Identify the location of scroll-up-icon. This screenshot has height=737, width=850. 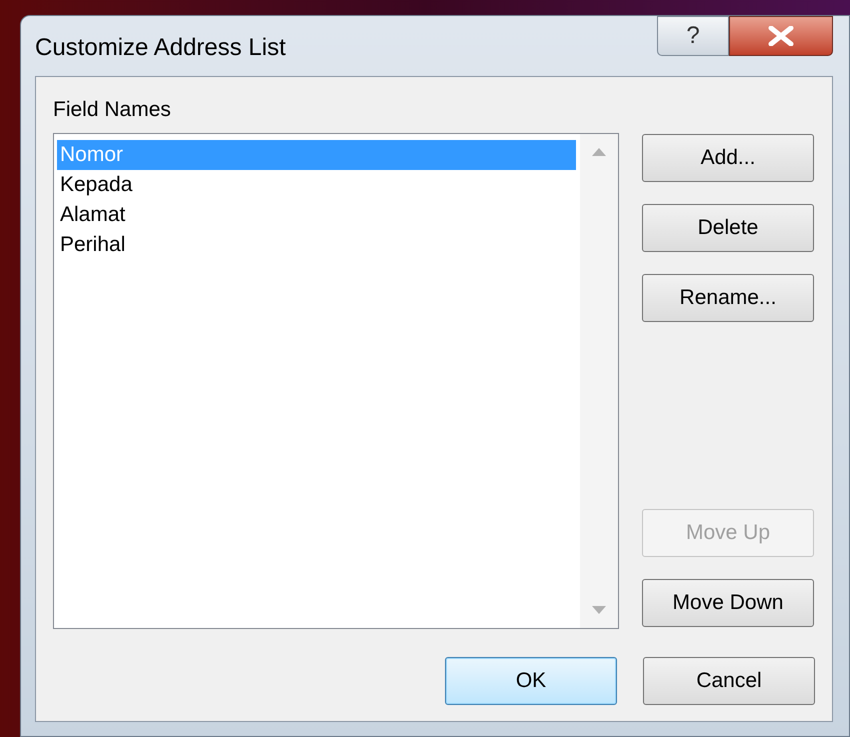
(599, 152).